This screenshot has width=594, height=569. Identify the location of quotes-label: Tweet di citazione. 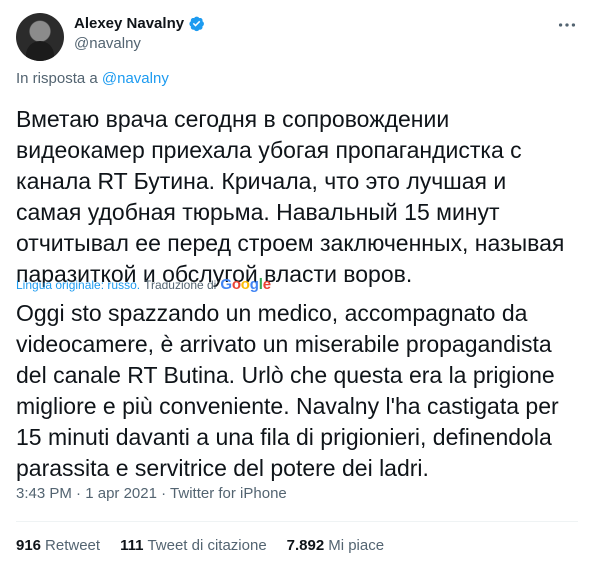
(207, 545).